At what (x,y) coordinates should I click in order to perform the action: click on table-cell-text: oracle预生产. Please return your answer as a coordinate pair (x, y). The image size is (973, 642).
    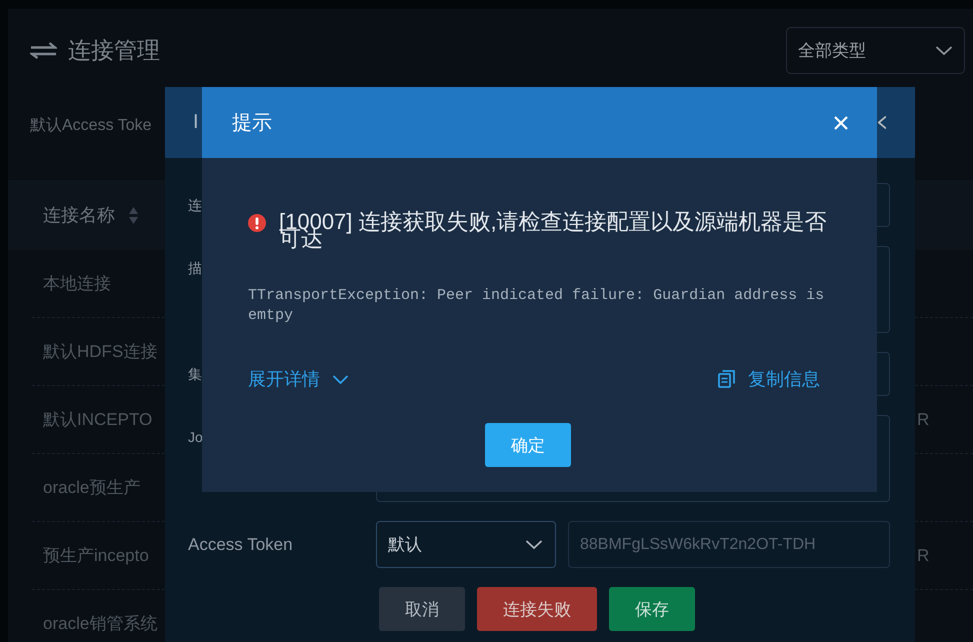
    Looking at the image, I should click on (91, 488).